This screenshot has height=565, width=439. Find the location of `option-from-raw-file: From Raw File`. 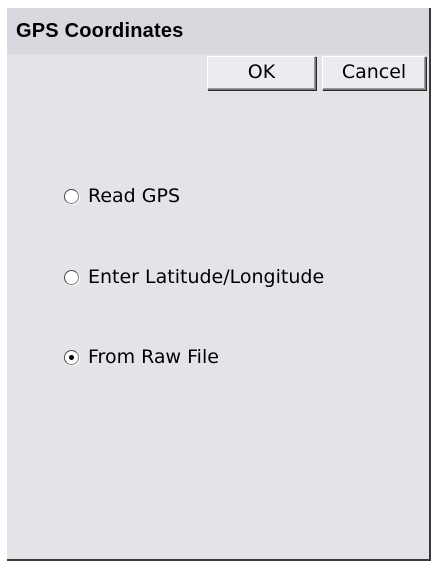

option-from-raw-file: From Raw File is located at coordinates (141, 357).